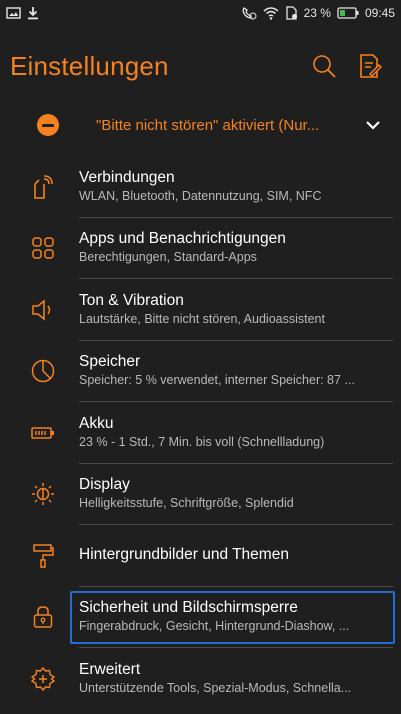 The width and height of the screenshot is (401, 714). What do you see at coordinates (43, 248) in the screenshot?
I see `apps-icon` at bounding box center [43, 248].